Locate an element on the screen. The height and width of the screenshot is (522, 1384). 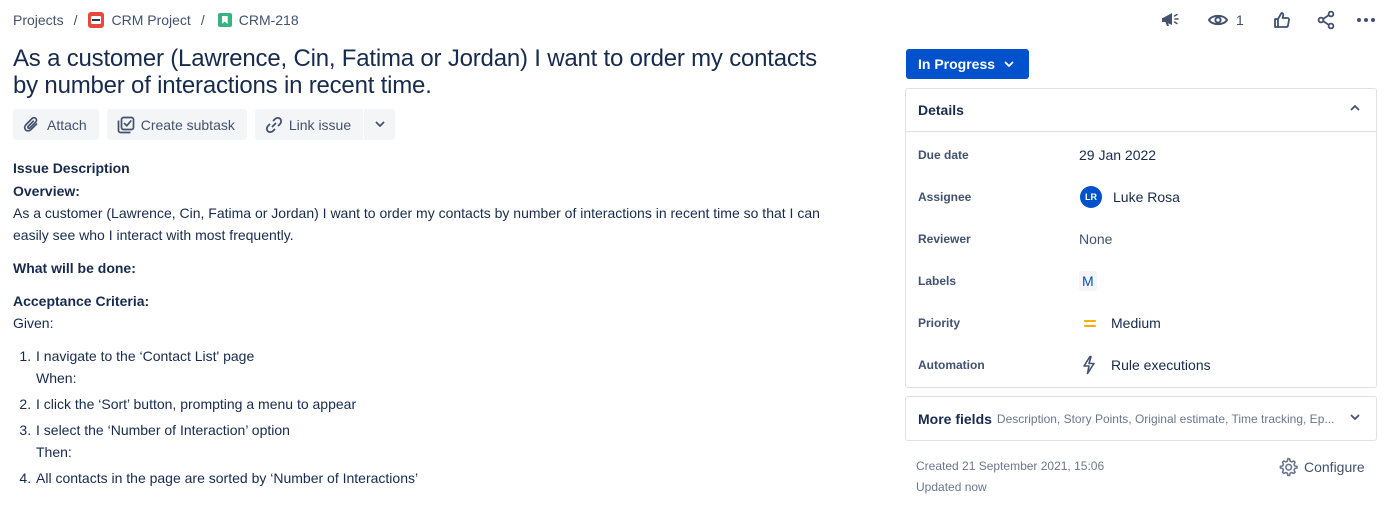
overview-heading: Overview: is located at coordinates (46, 191).